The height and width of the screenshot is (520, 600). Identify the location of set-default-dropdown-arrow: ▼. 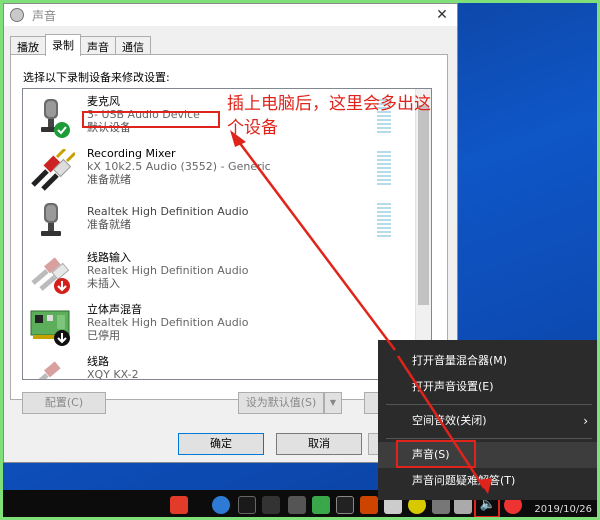
(333, 403).